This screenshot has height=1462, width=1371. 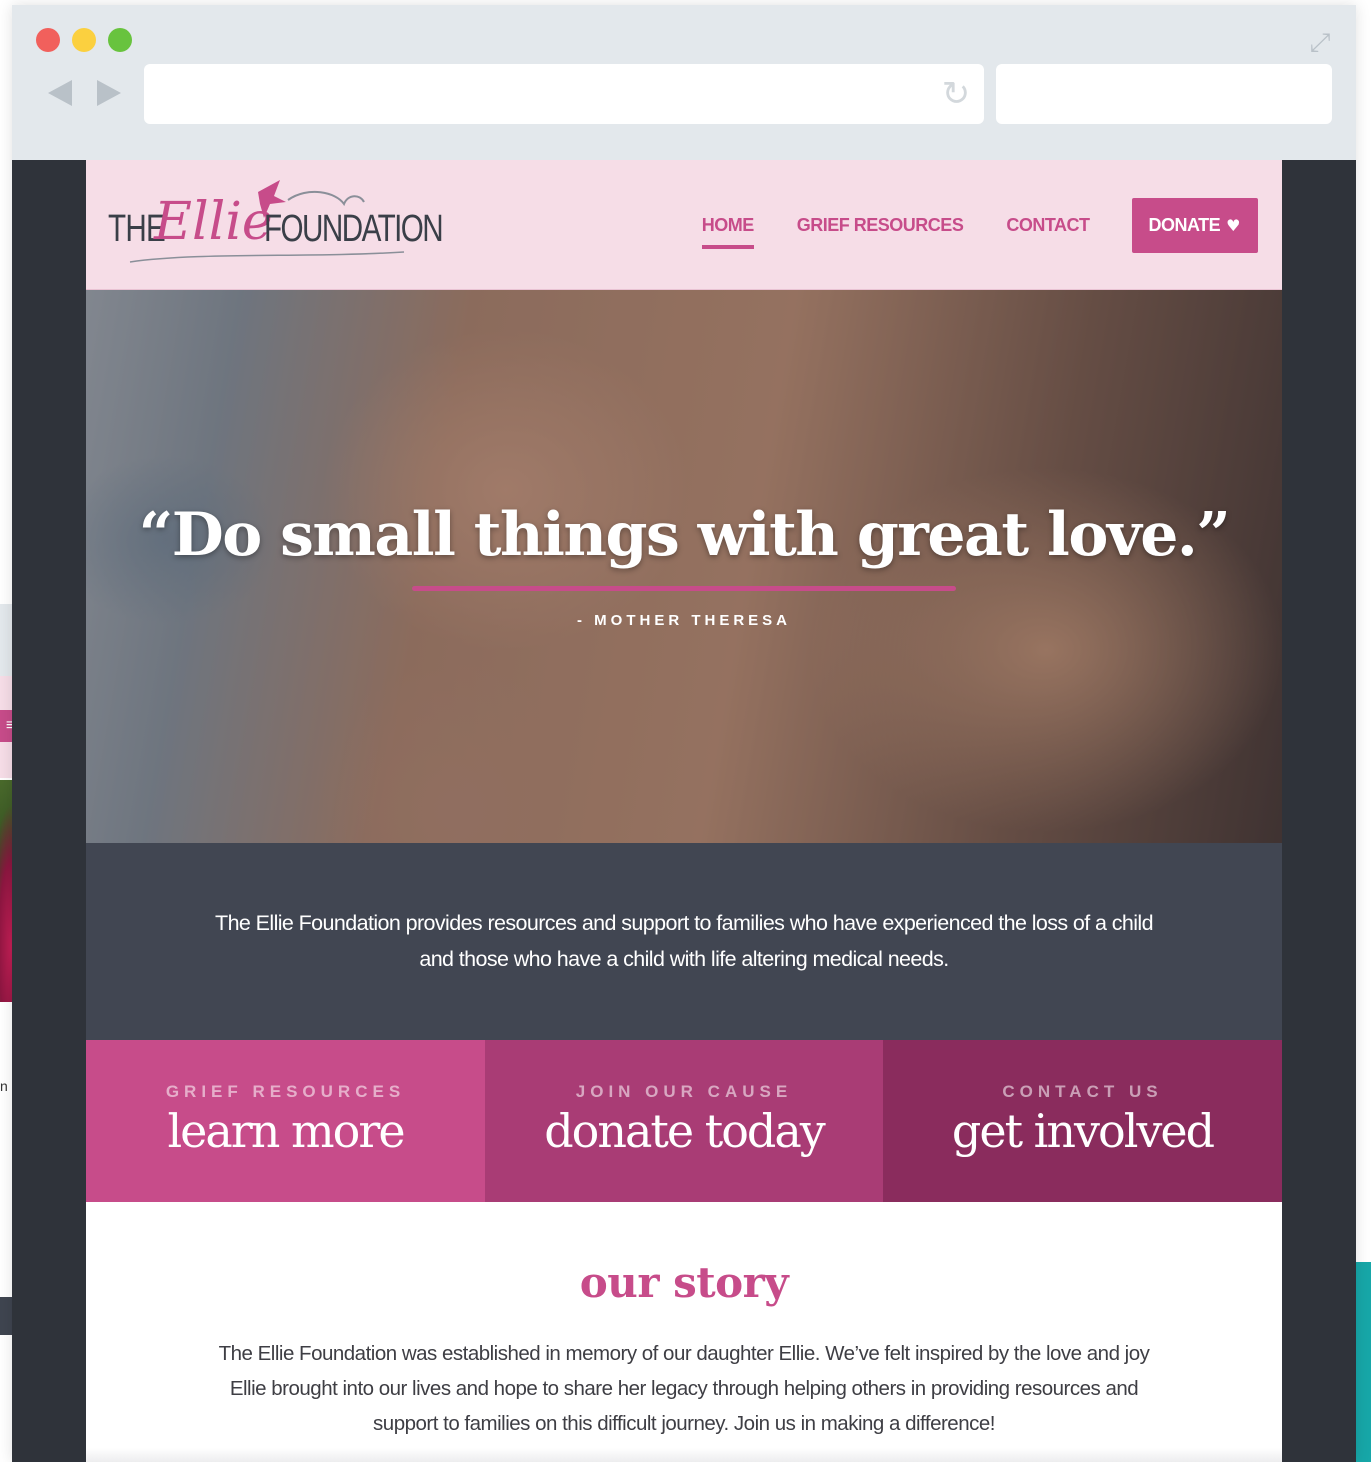 What do you see at coordinates (4, 1086) in the screenshot?
I see `mobile-text-fragment: n` at bounding box center [4, 1086].